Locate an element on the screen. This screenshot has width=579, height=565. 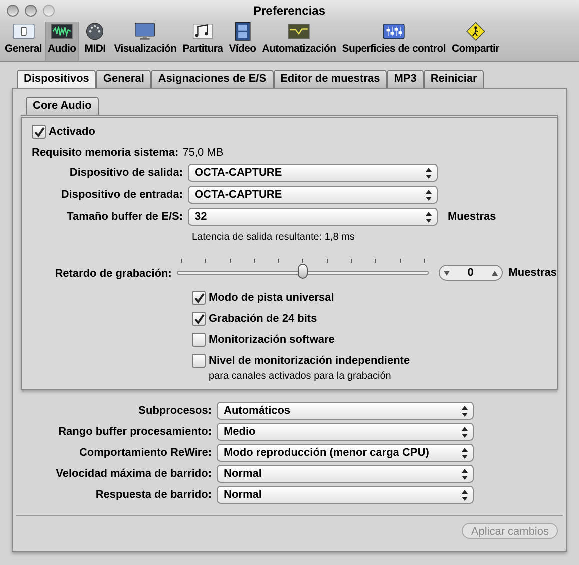
close-window-icon is located at coordinates (13, 11).